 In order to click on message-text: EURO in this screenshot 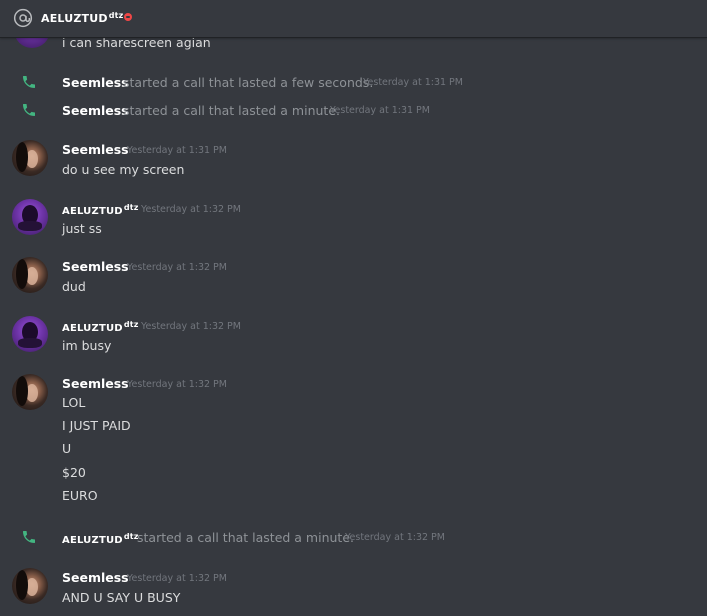, I will do `click(80, 495)`.